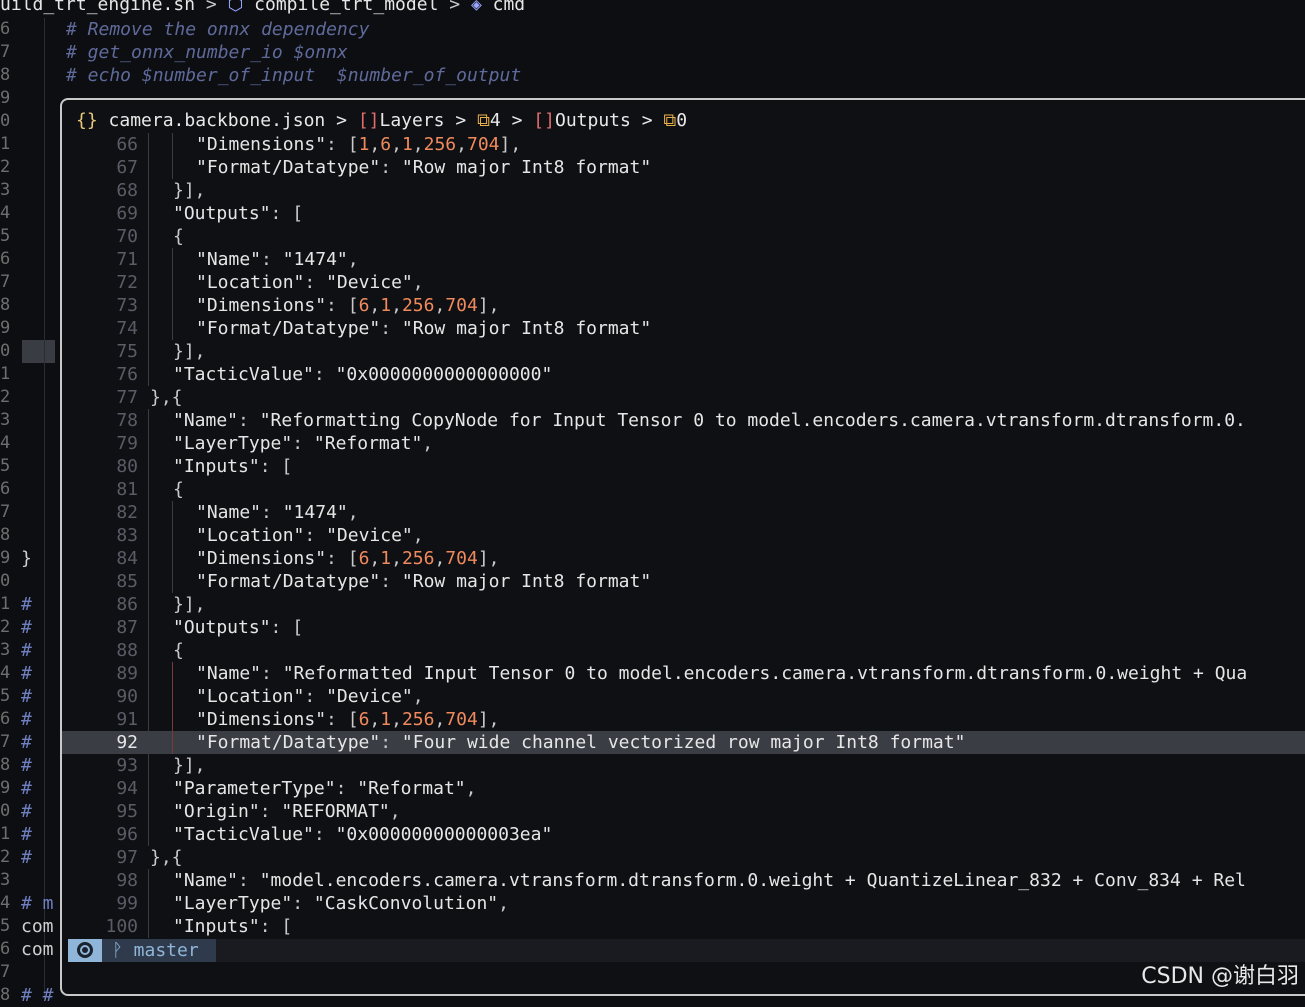 The height and width of the screenshot is (1007, 1305). I want to click on breadcrumb-index: 4, so click(495, 120).